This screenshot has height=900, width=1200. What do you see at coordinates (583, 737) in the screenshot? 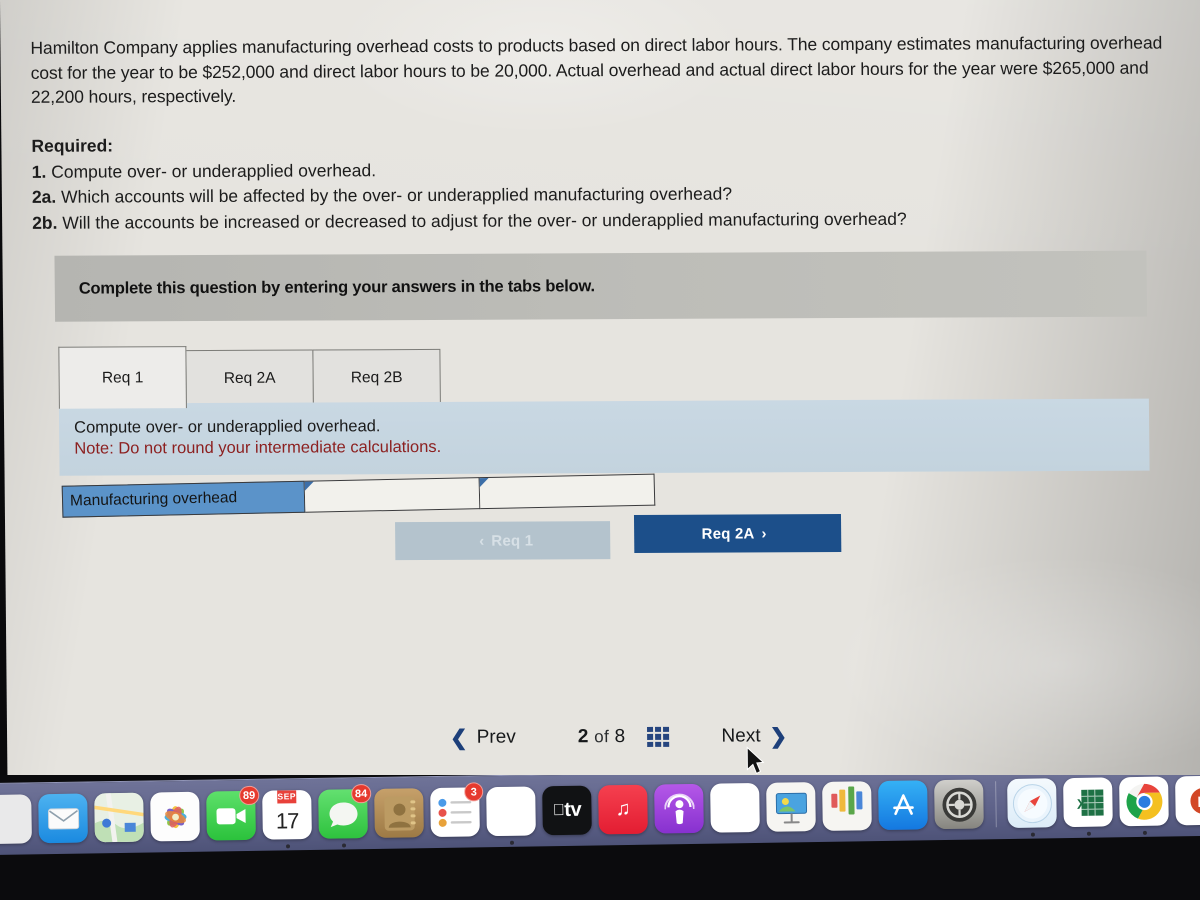
I see `pagination-current: 2` at bounding box center [583, 737].